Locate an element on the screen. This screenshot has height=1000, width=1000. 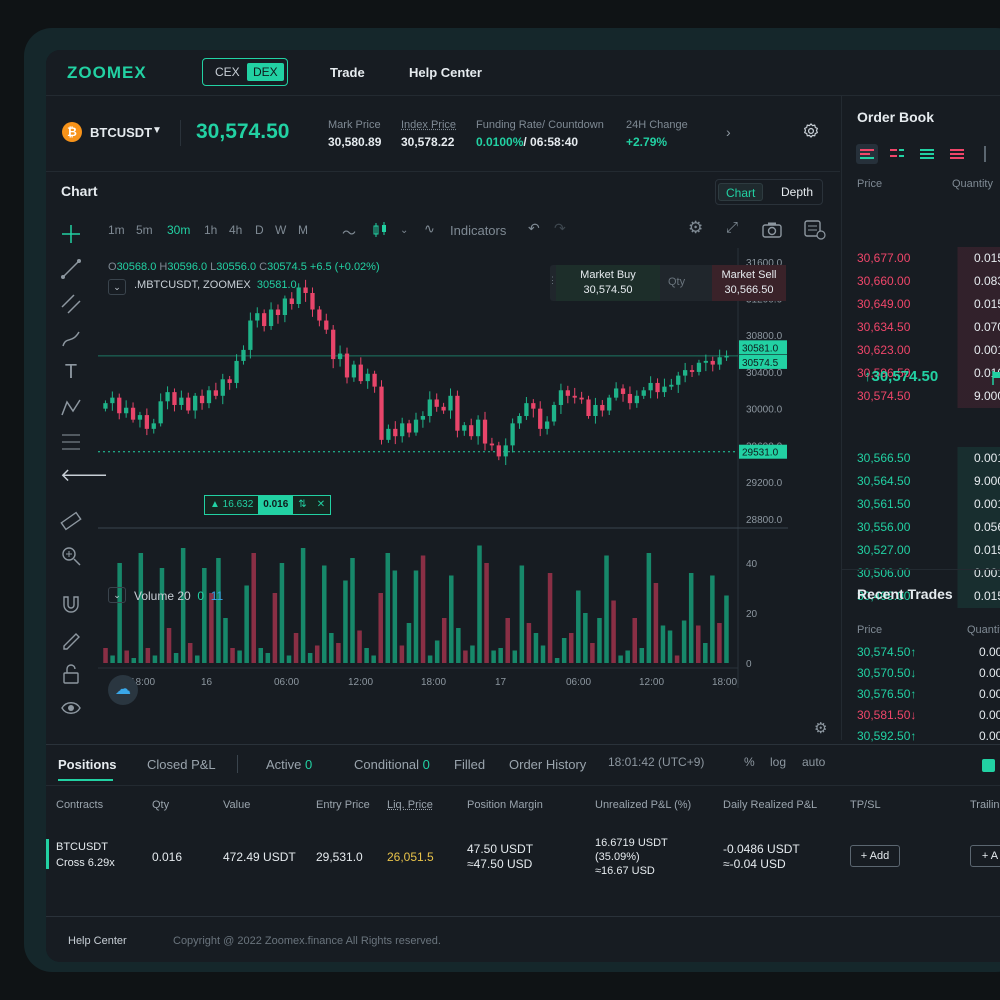
chart-depth-switch: Chart Depth is located at coordinates (769, 192).